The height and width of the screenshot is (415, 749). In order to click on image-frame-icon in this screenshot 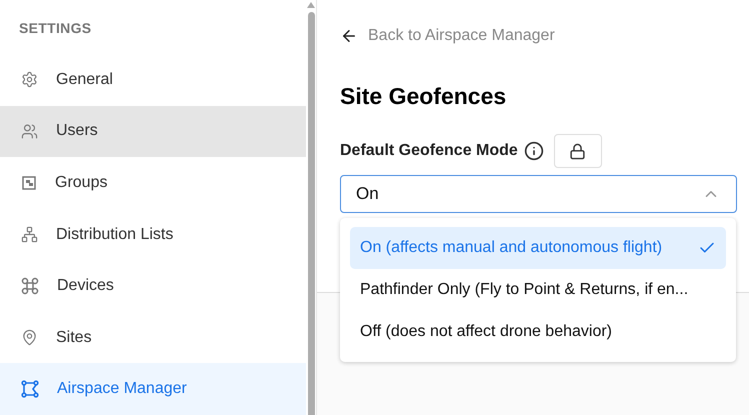, I will do `click(29, 182)`.